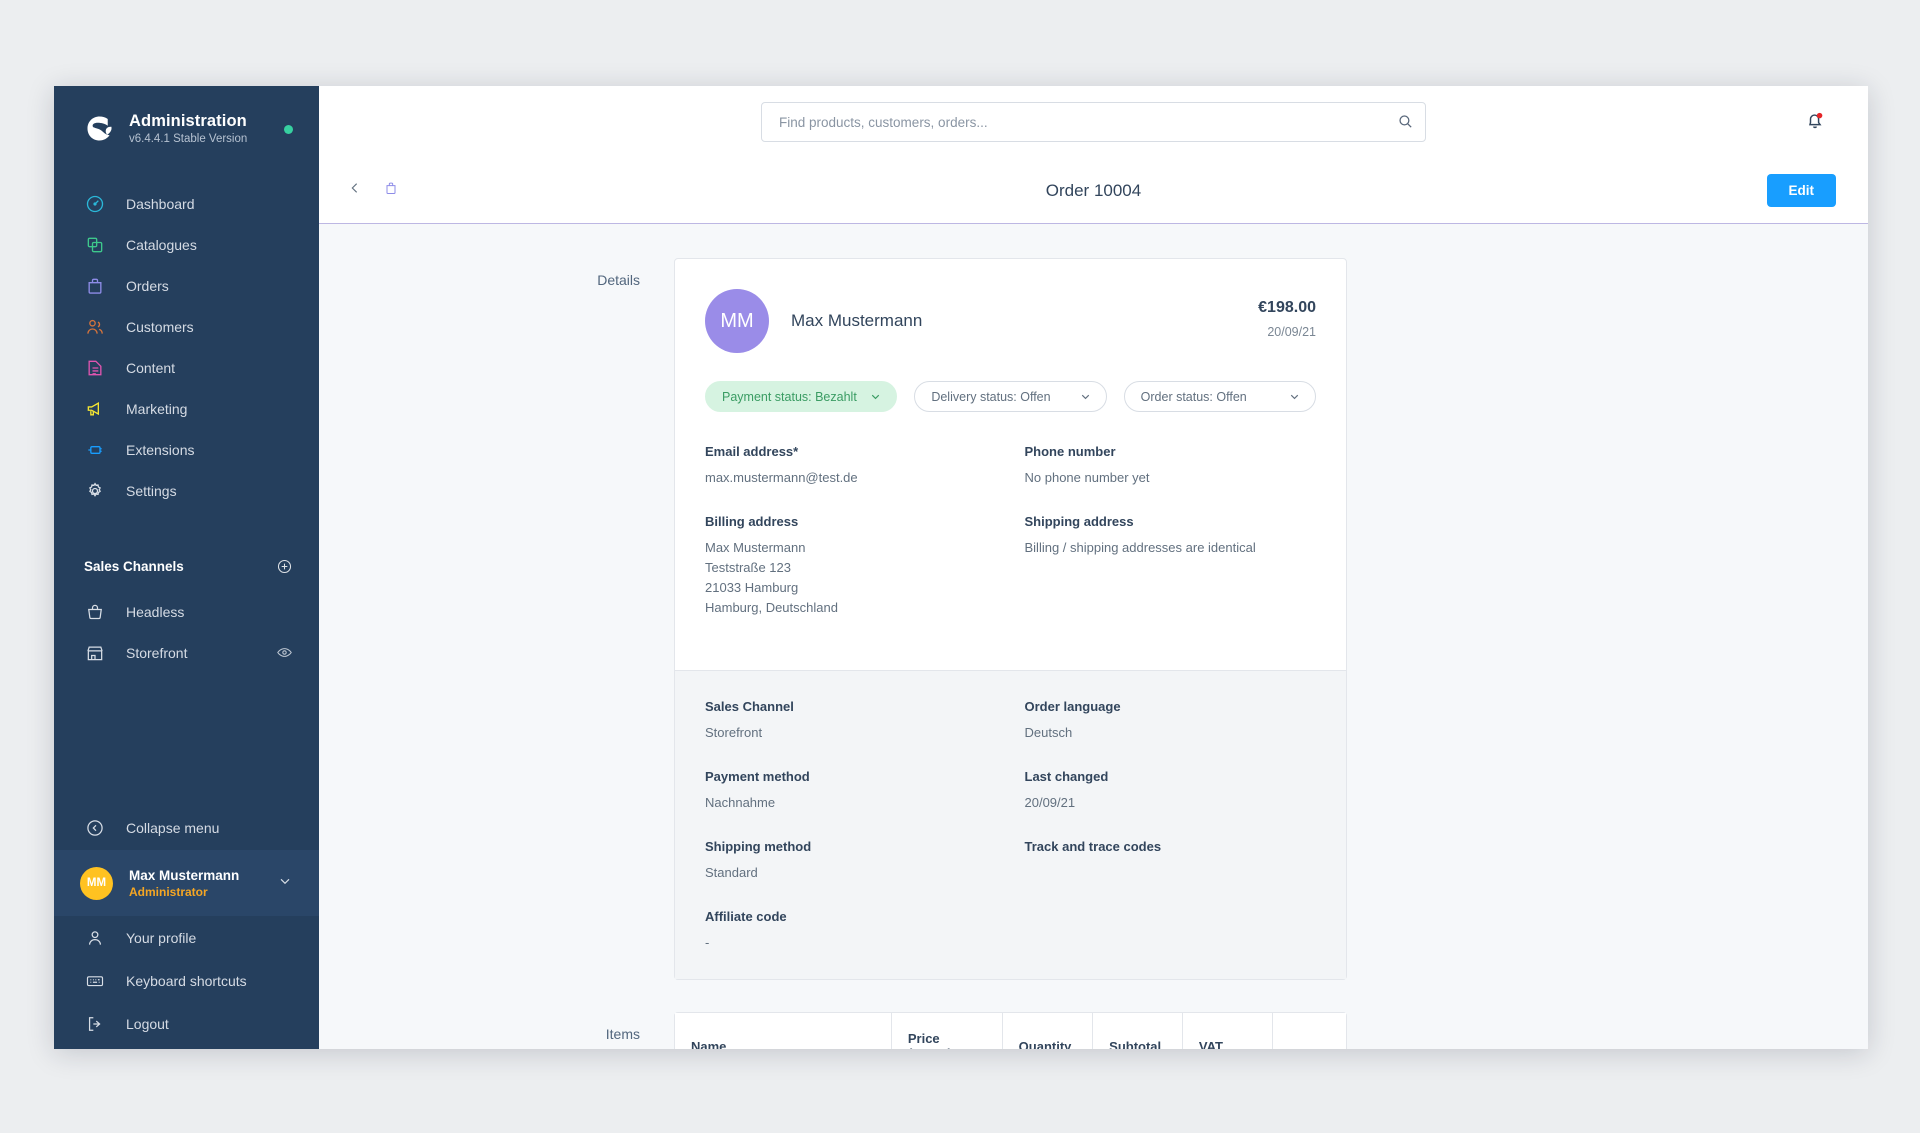 The width and height of the screenshot is (1920, 1133). What do you see at coordinates (188, 121) in the screenshot?
I see `brand-title: Administration` at bounding box center [188, 121].